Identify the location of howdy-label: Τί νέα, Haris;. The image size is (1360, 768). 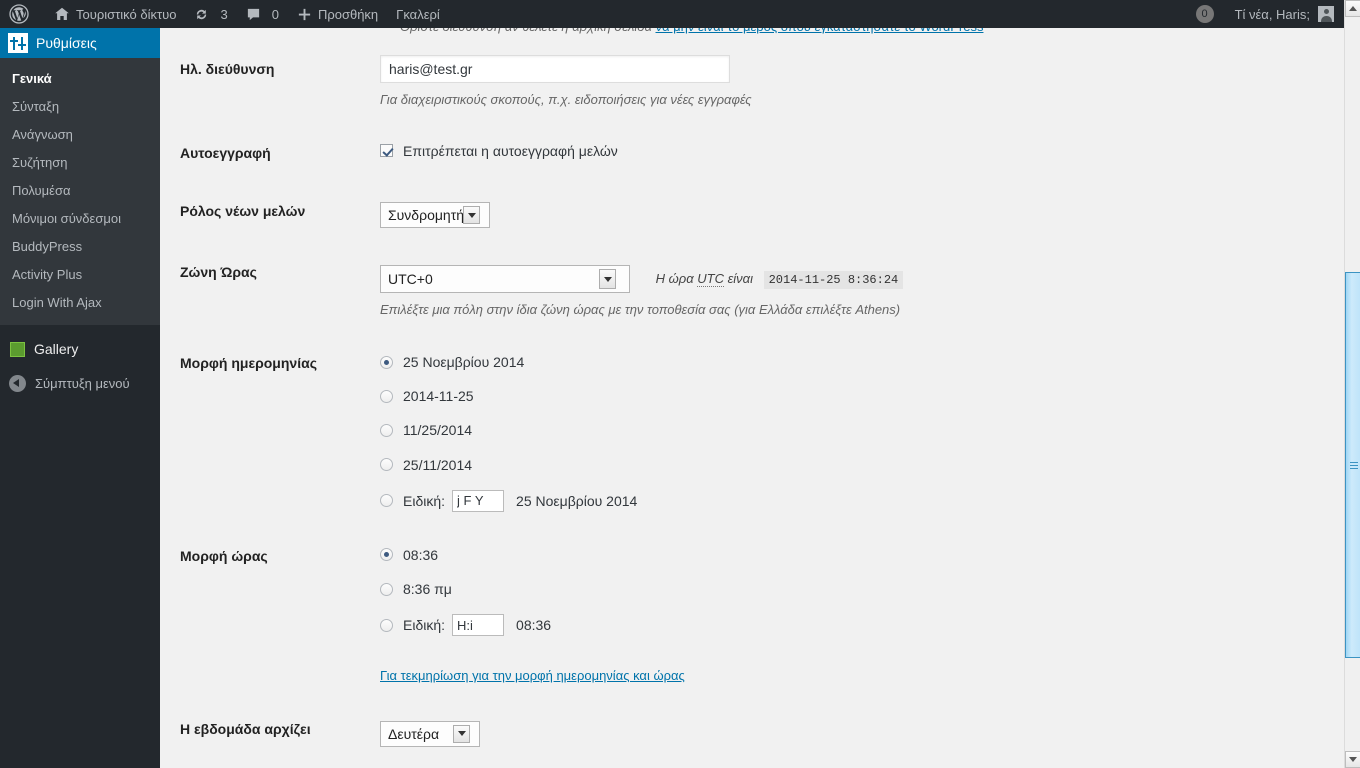
(1272, 14).